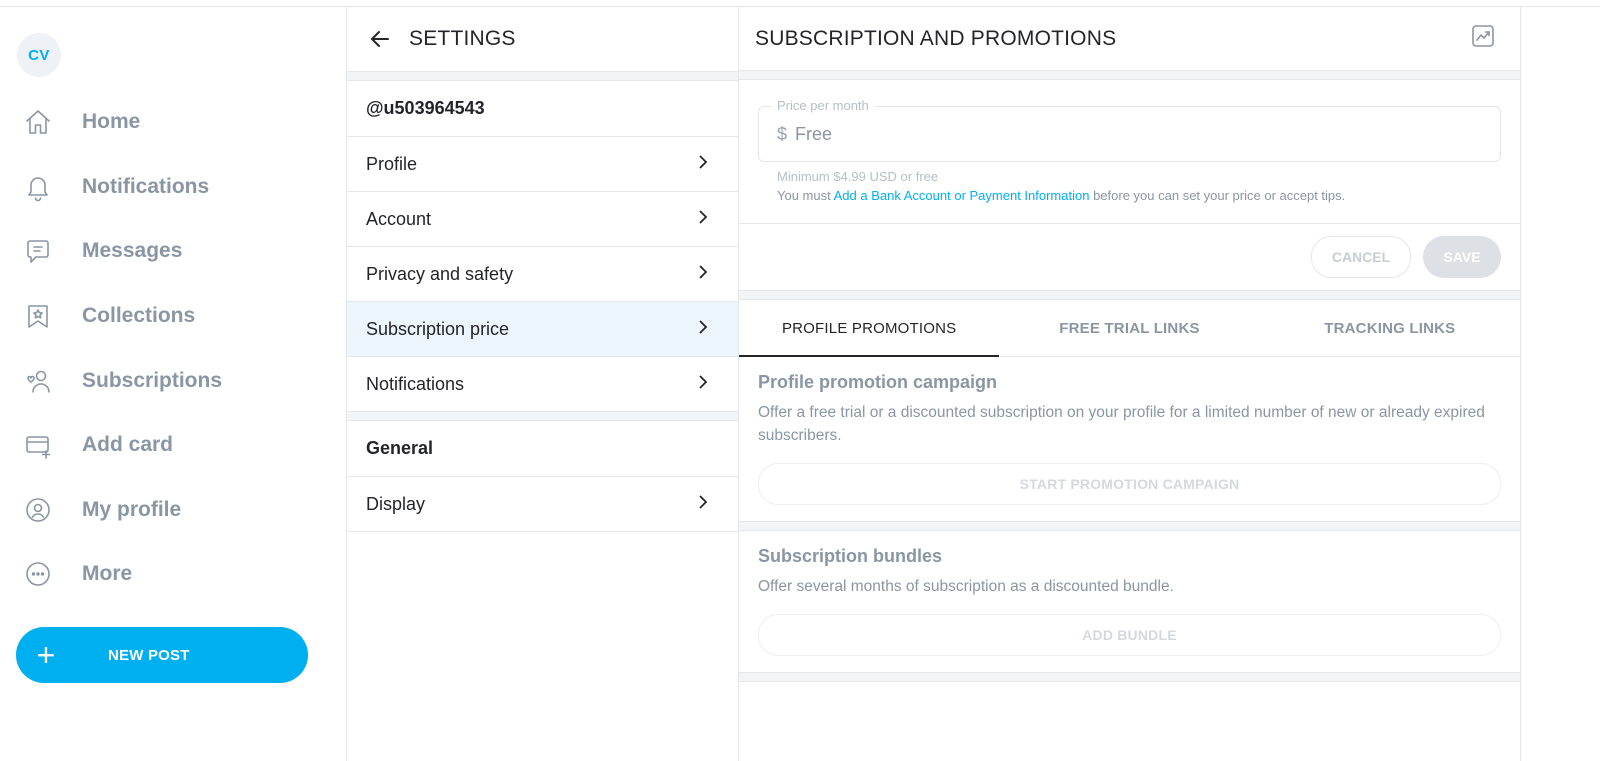 Image resolution: width=1600 pixels, height=761 pixels. I want to click on new-post-button: + NEW POST, so click(162, 655).